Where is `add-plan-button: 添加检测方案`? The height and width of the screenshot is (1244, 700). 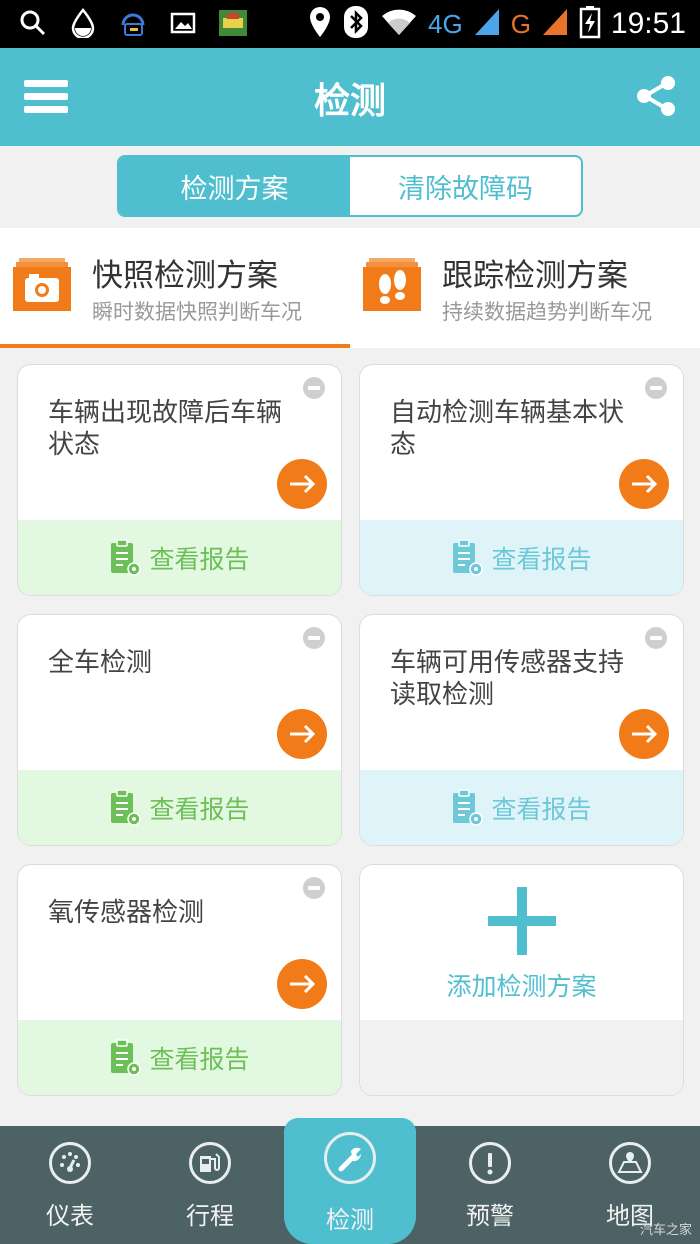
add-plan-button: 添加检测方案 is located at coordinates (521, 980).